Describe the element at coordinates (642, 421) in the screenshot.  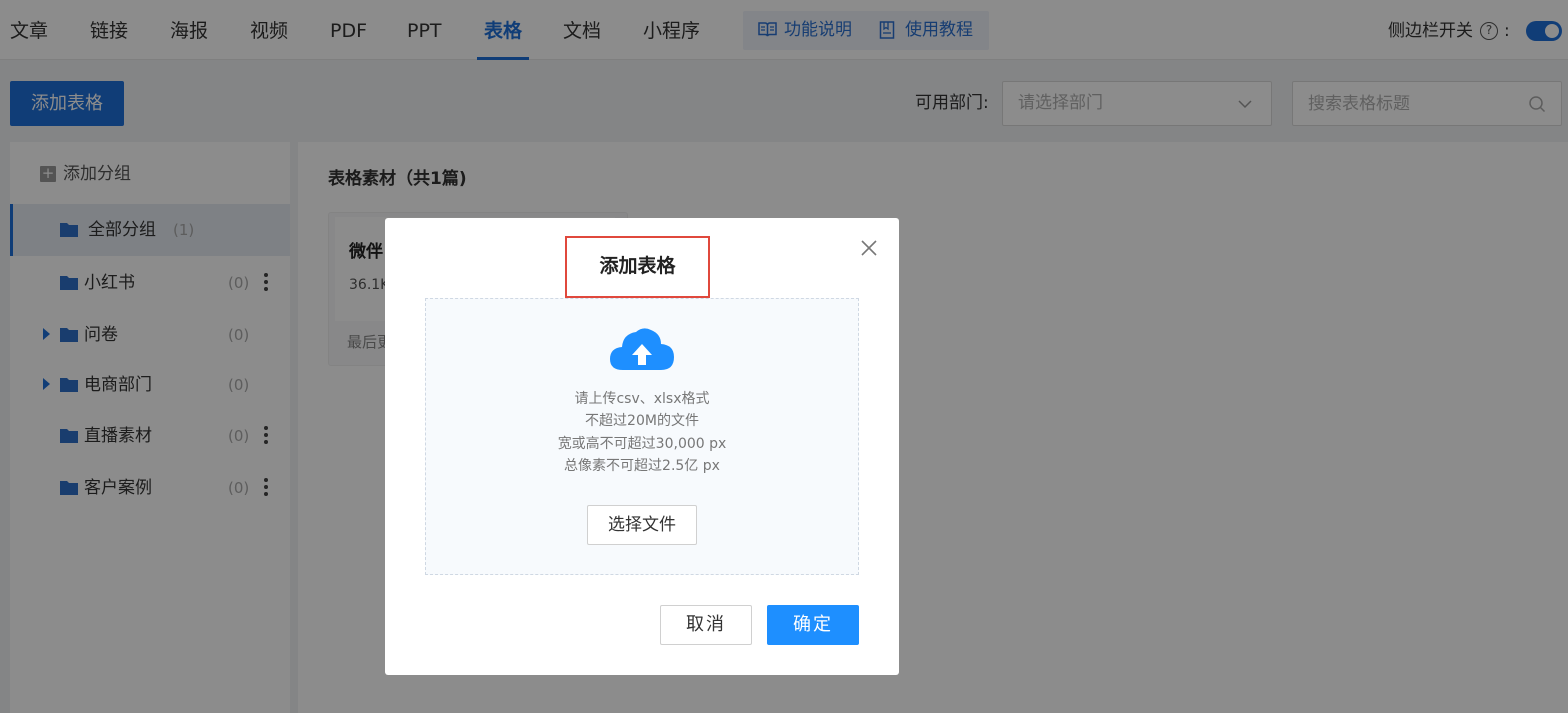
I see `upload-hint-size: 不超过20M的文件` at that location.